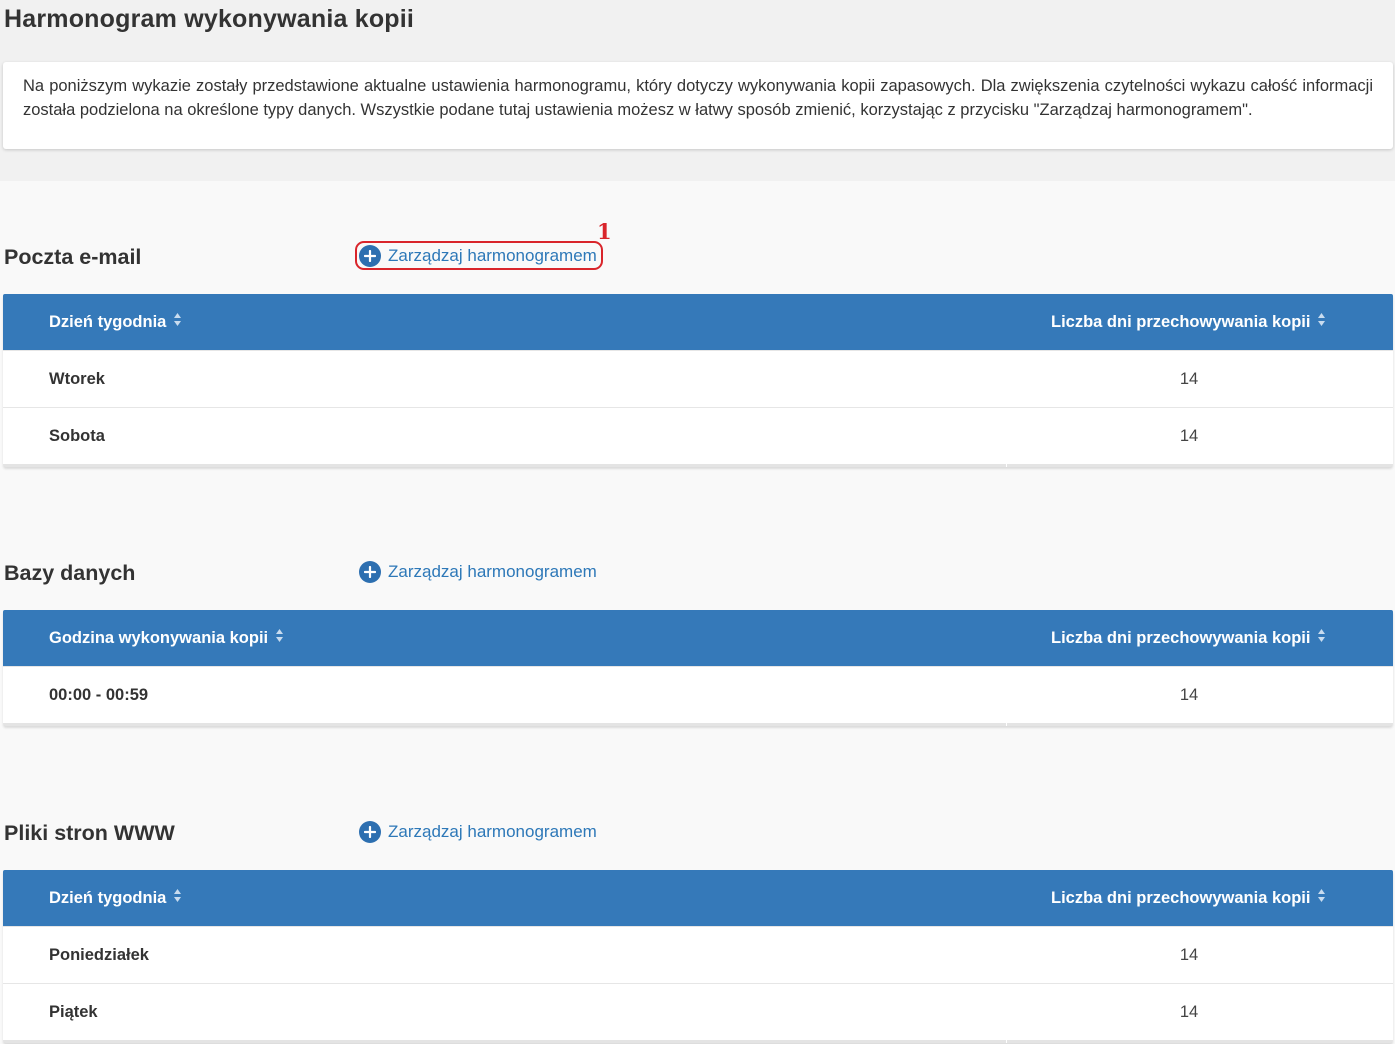 The image size is (1395, 1044). What do you see at coordinates (698, 573) in the screenshot?
I see `section-header: Bazy danych Zarządzaj harmonogramem` at bounding box center [698, 573].